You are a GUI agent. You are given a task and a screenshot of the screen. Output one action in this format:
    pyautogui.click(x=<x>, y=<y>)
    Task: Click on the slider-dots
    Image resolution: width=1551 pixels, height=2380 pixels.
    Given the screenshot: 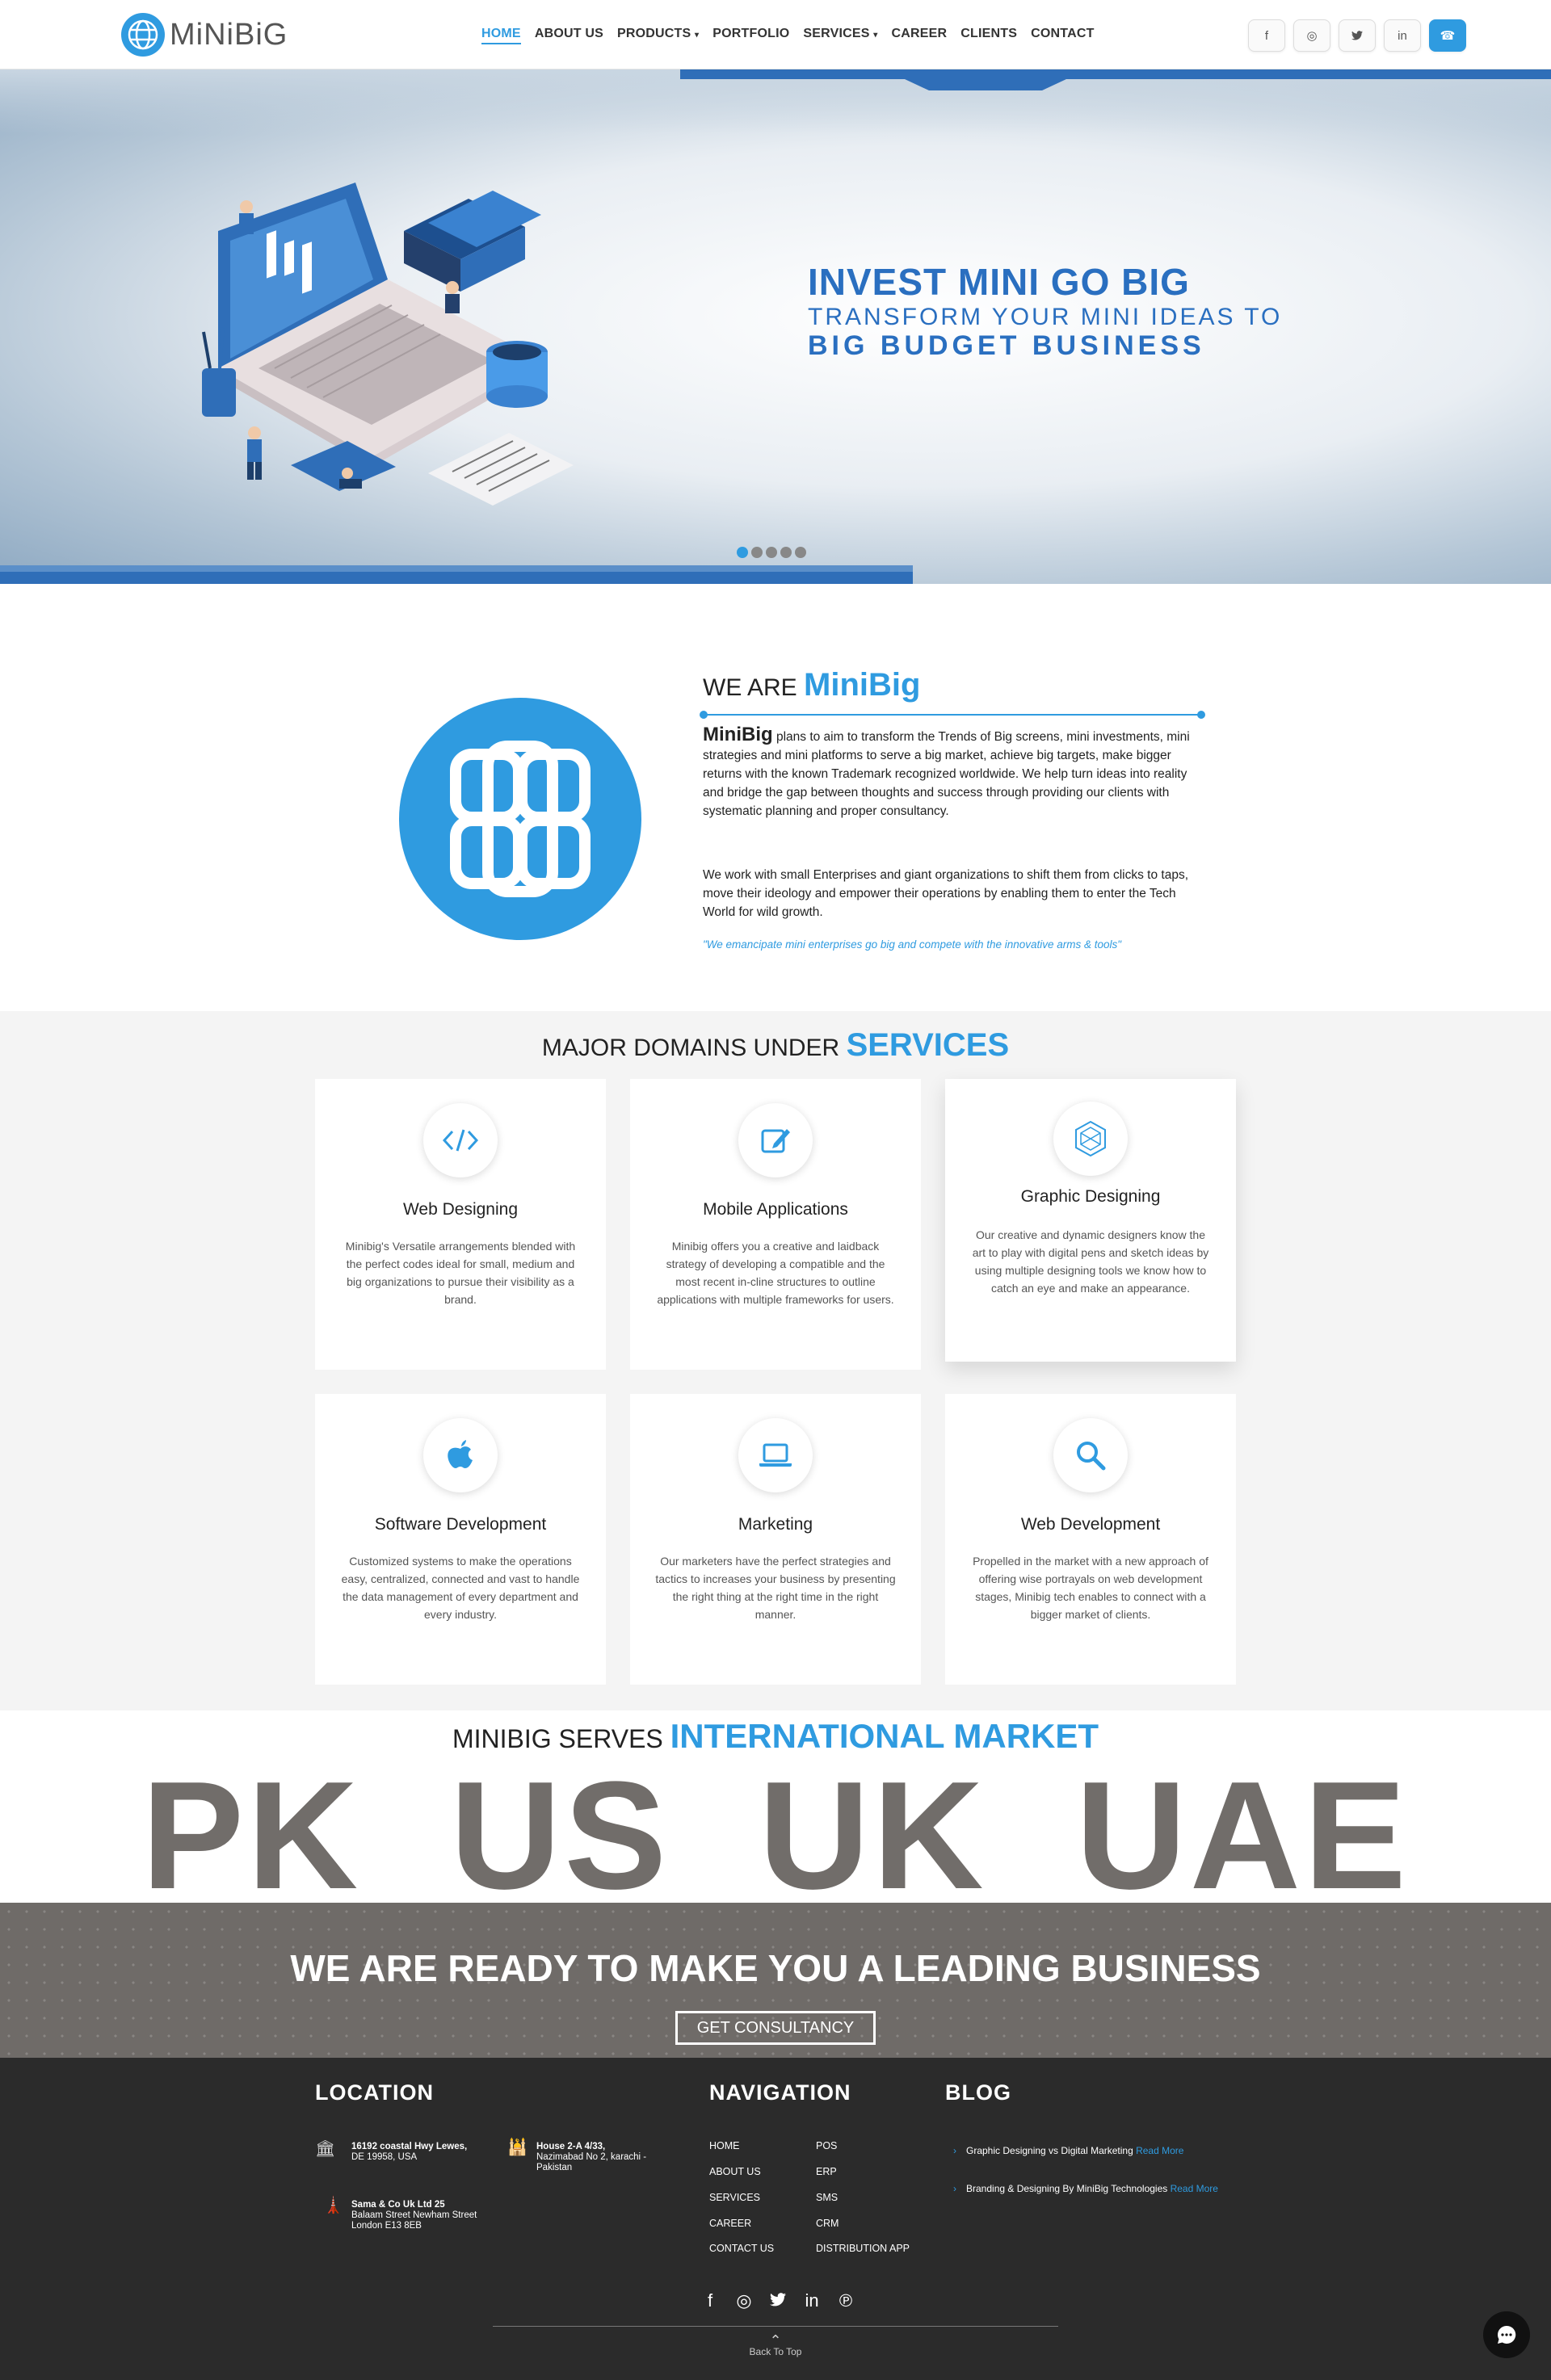 What is the action you would take?
    pyautogui.click(x=772, y=552)
    